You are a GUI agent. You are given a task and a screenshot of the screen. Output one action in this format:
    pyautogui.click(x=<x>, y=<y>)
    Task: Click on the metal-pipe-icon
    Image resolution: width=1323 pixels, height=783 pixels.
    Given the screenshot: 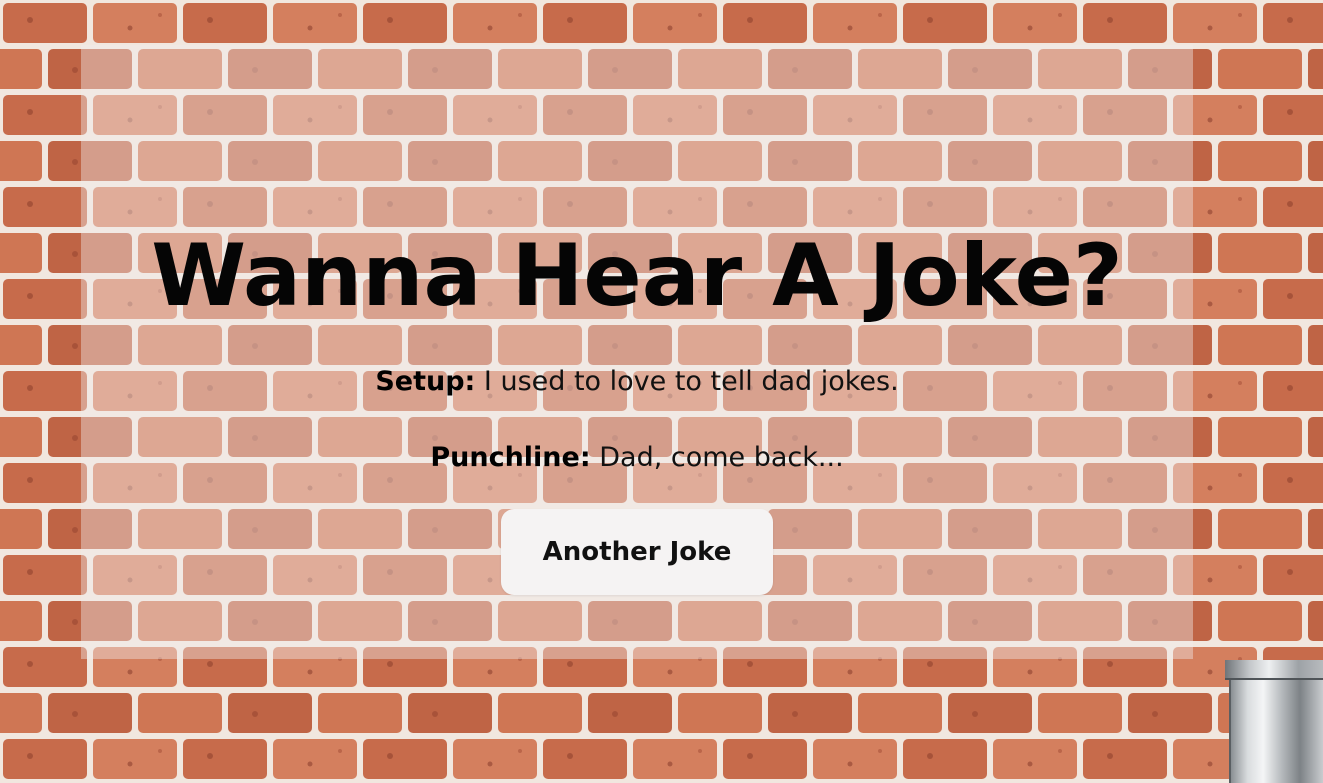 What is the action you would take?
    pyautogui.click(x=1274, y=721)
    